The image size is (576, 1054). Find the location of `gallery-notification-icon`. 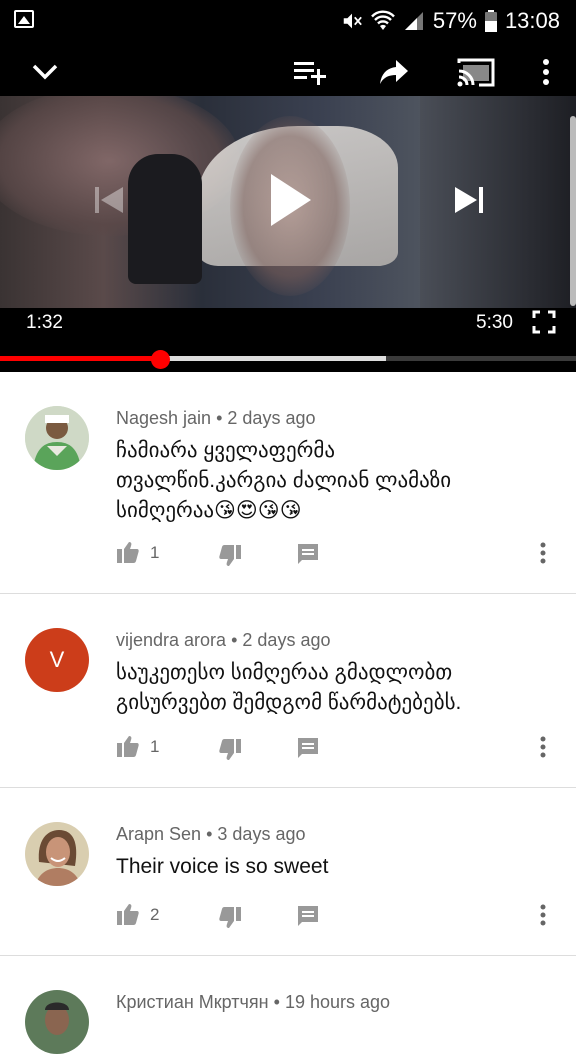

gallery-notification-icon is located at coordinates (24, 19).